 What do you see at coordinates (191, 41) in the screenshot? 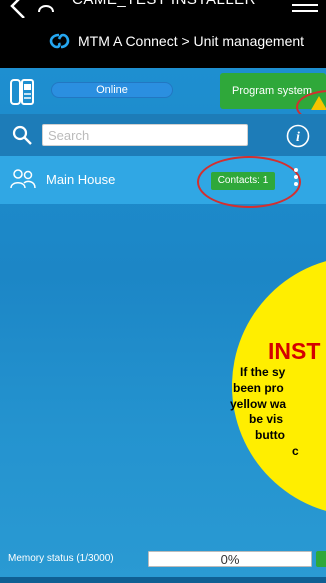
I see `breadcrumb: MTM A Connect > Unit management` at bounding box center [191, 41].